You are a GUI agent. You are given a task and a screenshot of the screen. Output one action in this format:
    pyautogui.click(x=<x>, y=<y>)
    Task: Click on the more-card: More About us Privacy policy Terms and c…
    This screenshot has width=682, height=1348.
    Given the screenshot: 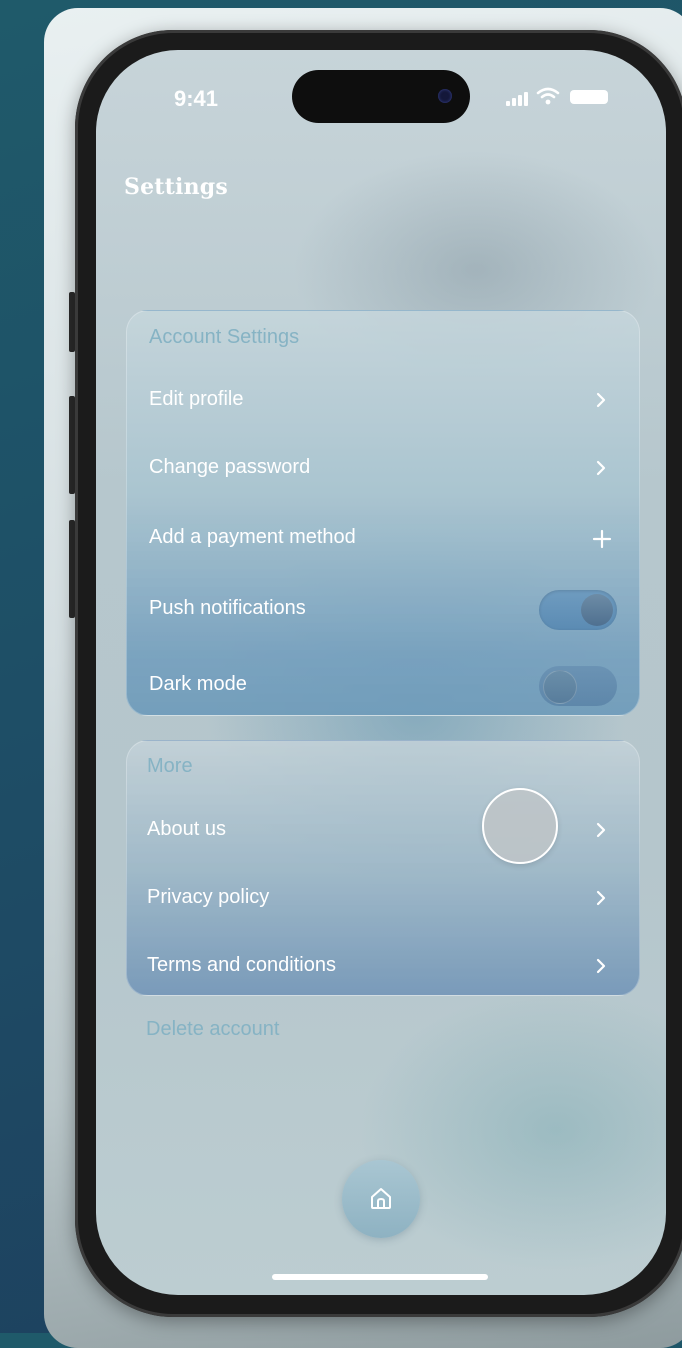 What is the action you would take?
    pyautogui.click(x=383, y=868)
    